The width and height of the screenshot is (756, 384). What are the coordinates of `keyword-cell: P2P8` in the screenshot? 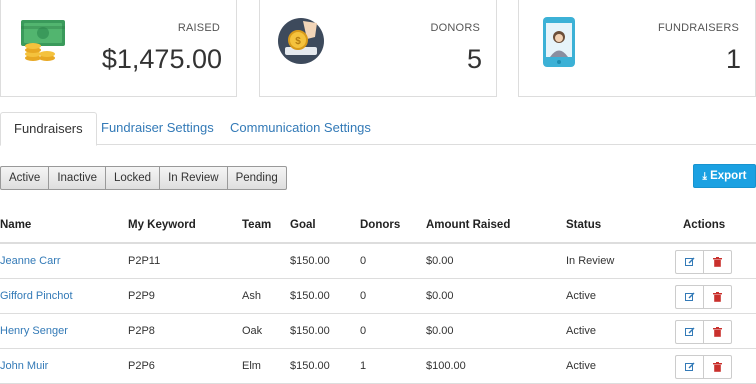 It's located at (141, 331).